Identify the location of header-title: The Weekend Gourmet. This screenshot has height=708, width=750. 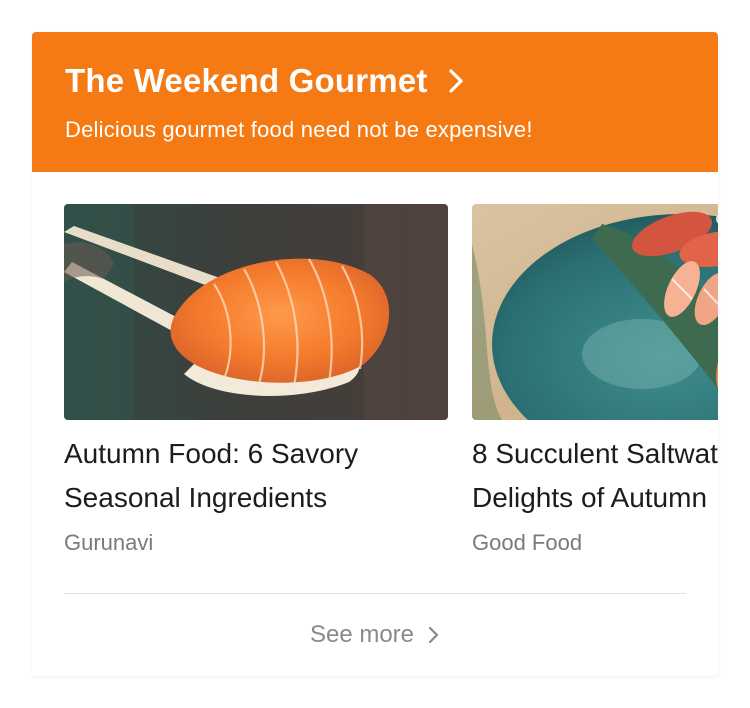
(246, 80).